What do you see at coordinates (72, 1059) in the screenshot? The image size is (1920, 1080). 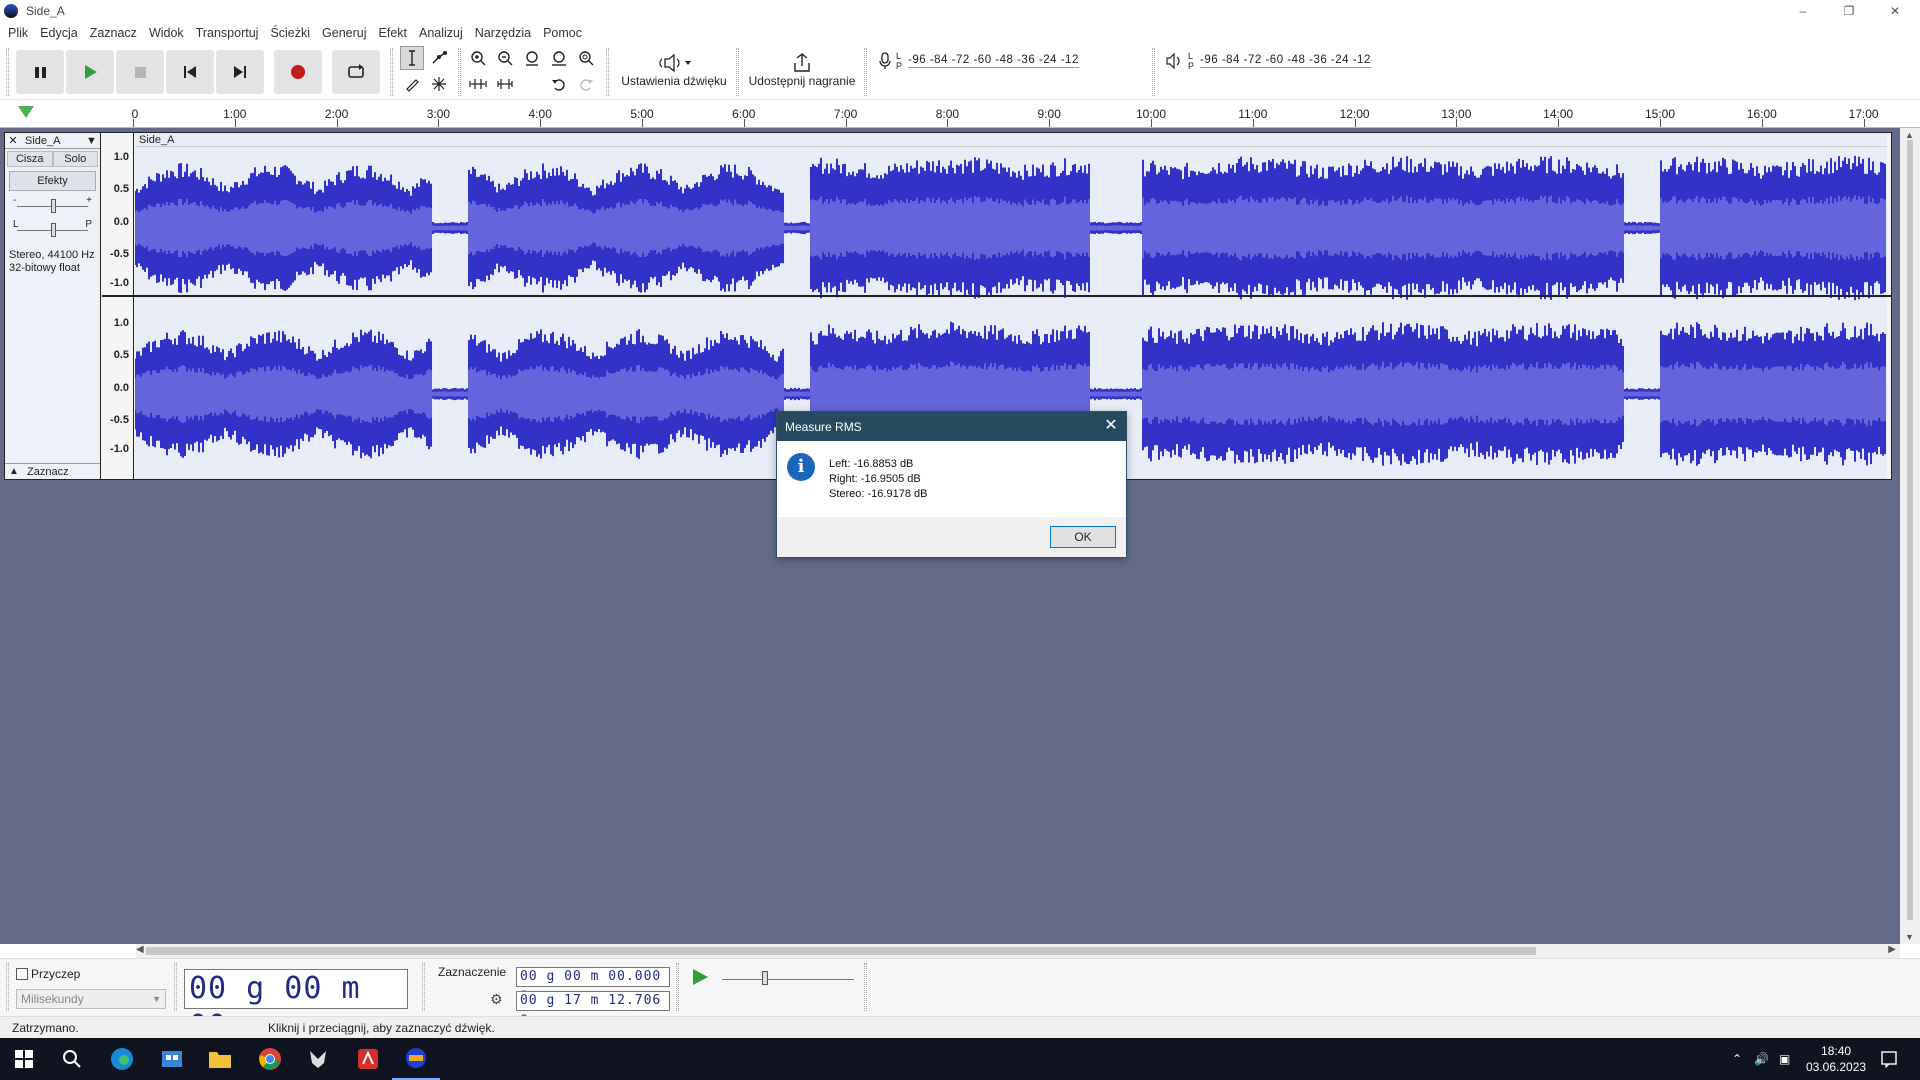 I see `search-button` at bounding box center [72, 1059].